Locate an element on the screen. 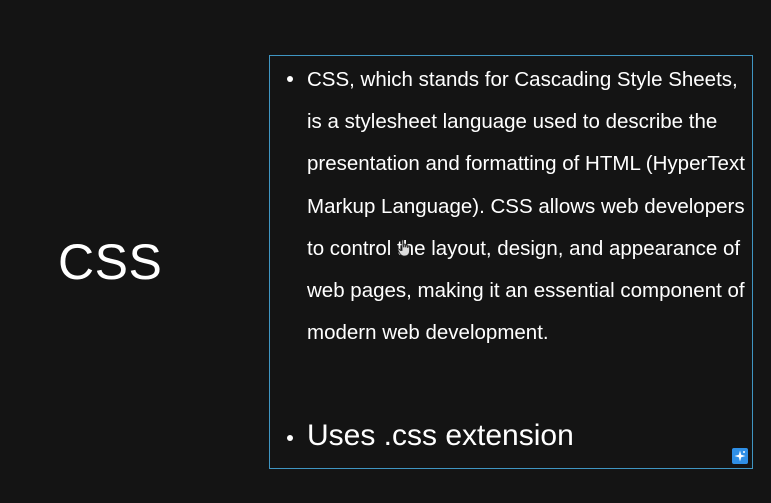  bullet-text: Uses .css extension is located at coordinates (440, 435).